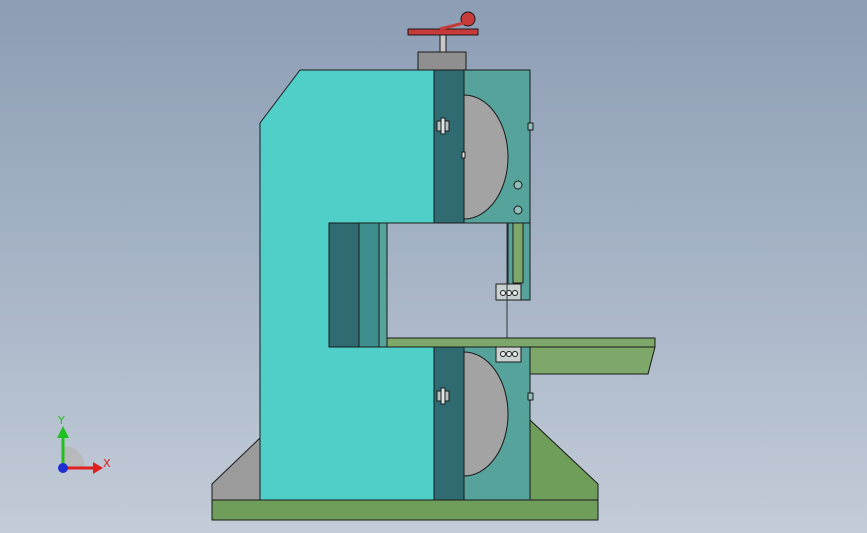 The image size is (867, 533). Describe the element at coordinates (530, 396) in the screenshot. I see `housing-latch-bottom` at that location.